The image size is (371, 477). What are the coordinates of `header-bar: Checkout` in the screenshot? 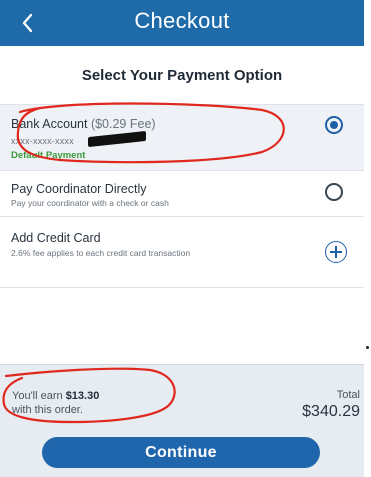 It's located at (182, 23).